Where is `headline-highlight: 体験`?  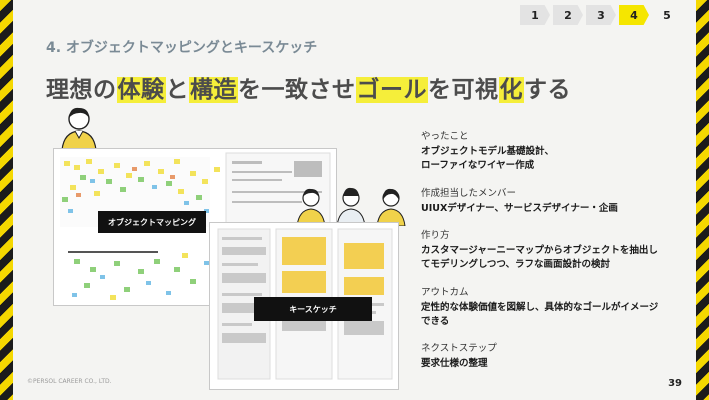 headline-highlight: 体験 is located at coordinates (141, 90).